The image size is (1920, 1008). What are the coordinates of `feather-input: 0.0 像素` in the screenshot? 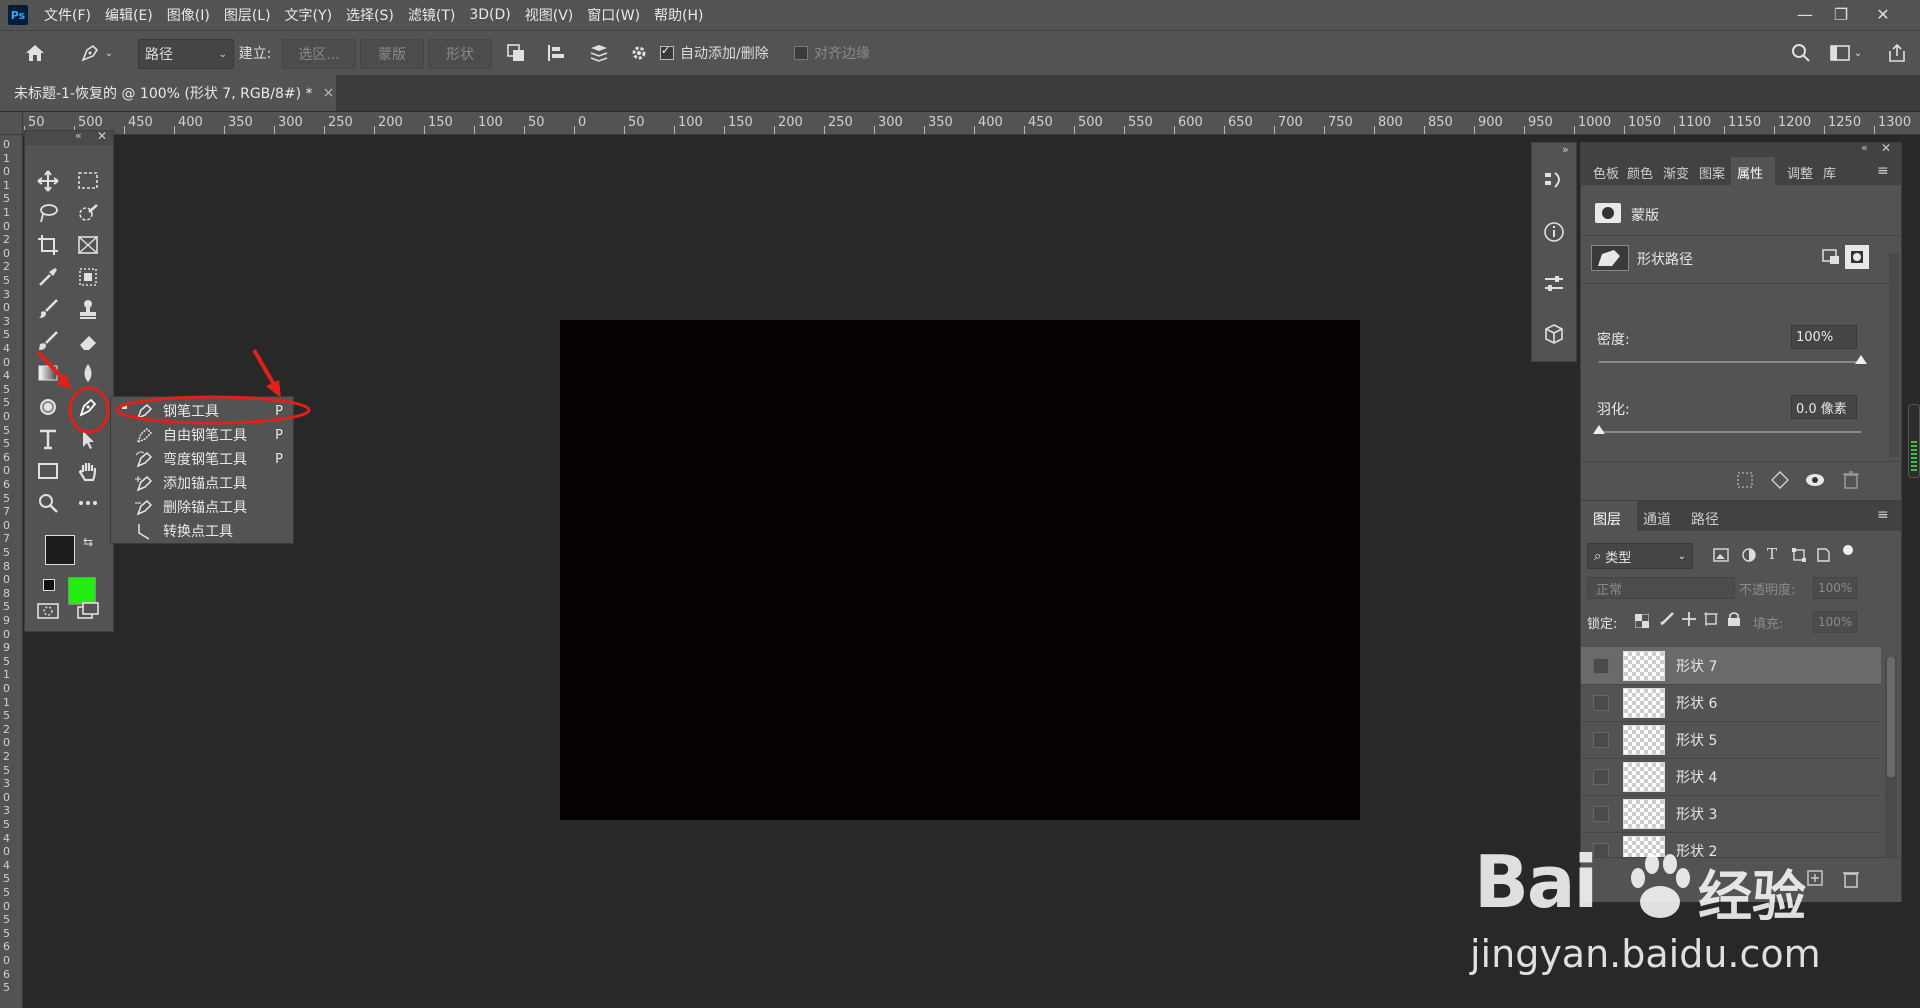 It's located at (1824, 407).